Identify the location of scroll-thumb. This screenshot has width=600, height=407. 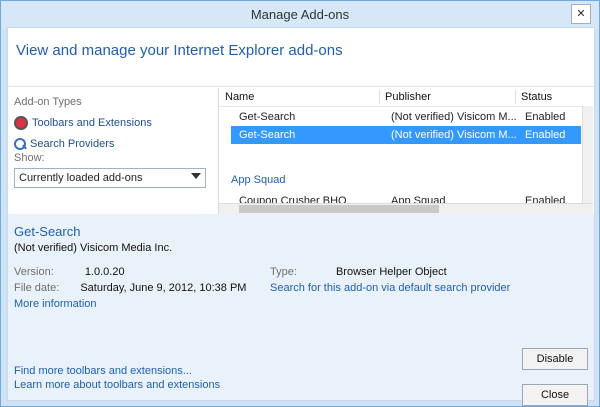
(339, 209).